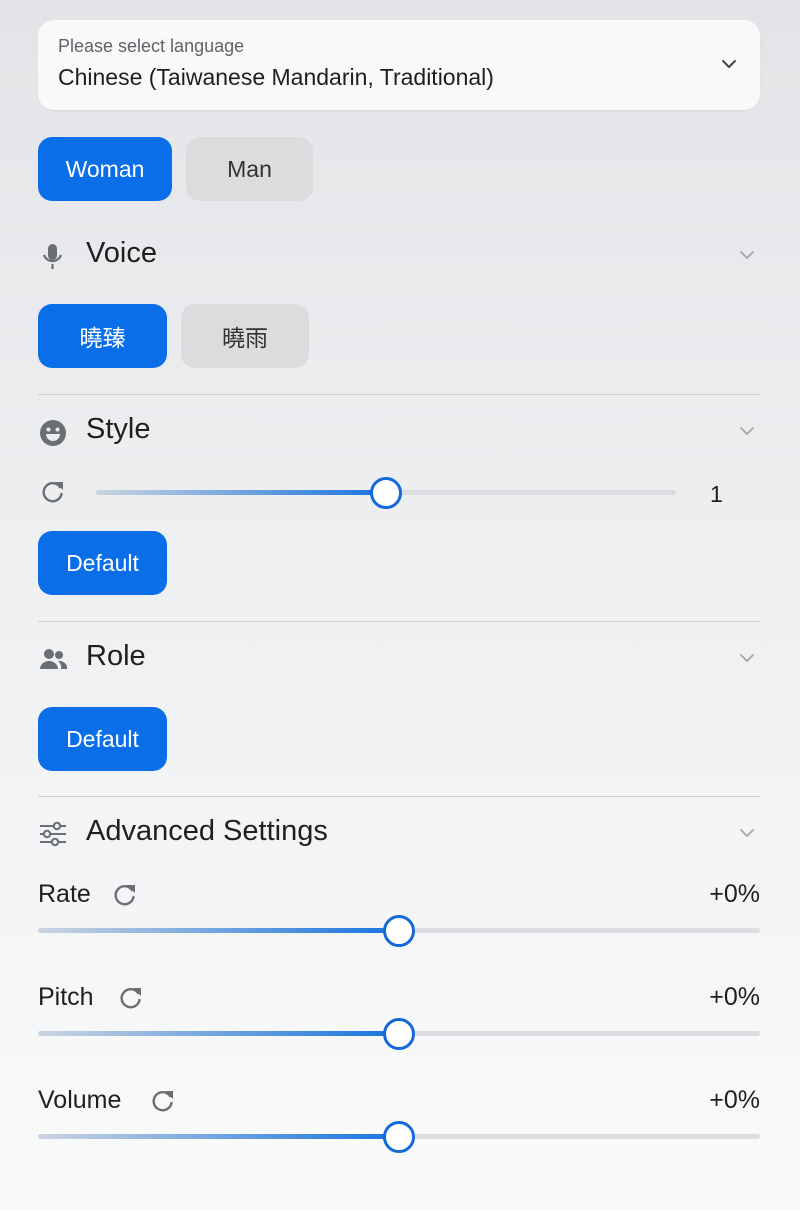 The image size is (800, 1210). What do you see at coordinates (249, 169) in the screenshot?
I see `gender-button-man: Man` at bounding box center [249, 169].